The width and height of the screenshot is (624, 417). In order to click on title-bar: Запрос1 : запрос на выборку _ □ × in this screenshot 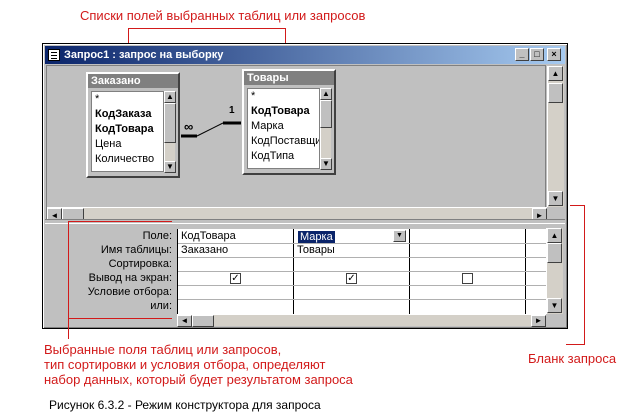, I will do `click(305, 55)`.